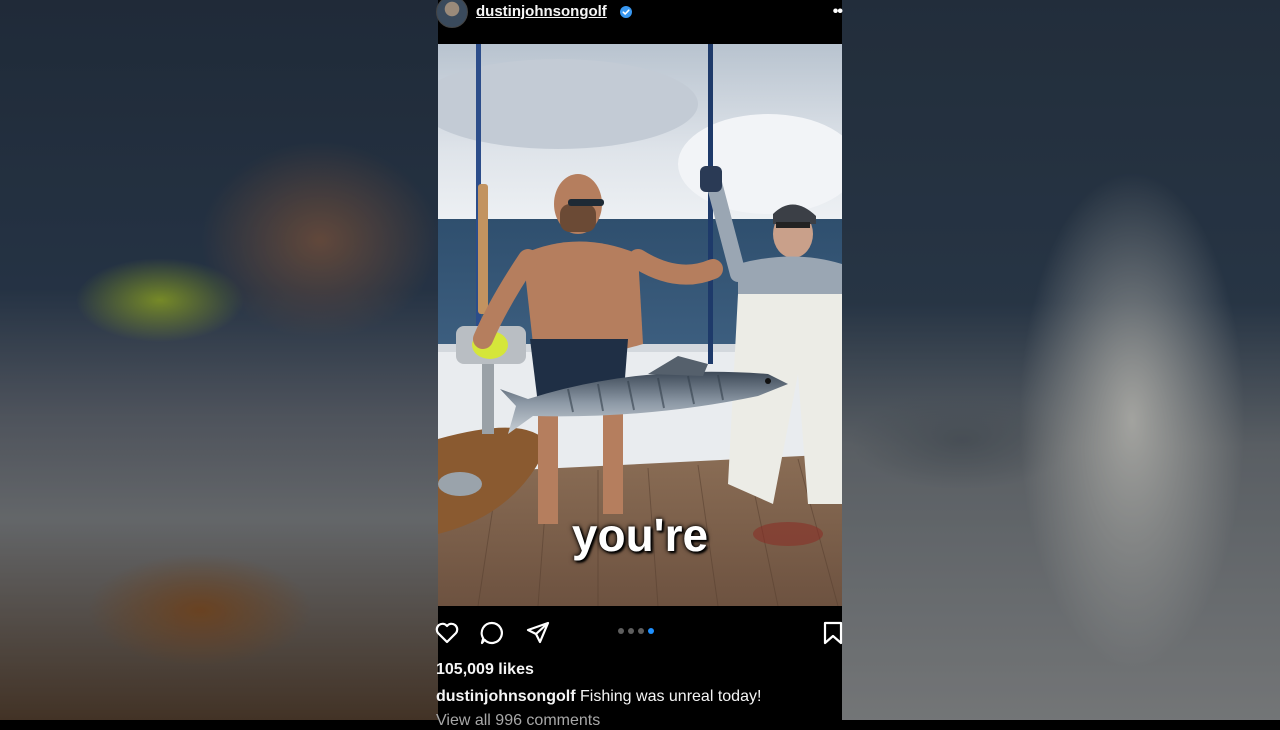 This screenshot has width=1280, height=730. What do you see at coordinates (639, 22) in the screenshot?
I see `post-header: dustinjohnsongolf ••` at bounding box center [639, 22].